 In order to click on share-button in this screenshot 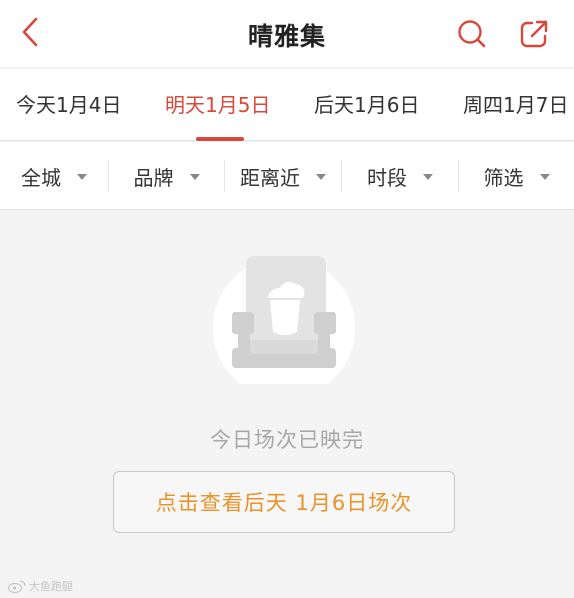, I will do `click(534, 34)`.